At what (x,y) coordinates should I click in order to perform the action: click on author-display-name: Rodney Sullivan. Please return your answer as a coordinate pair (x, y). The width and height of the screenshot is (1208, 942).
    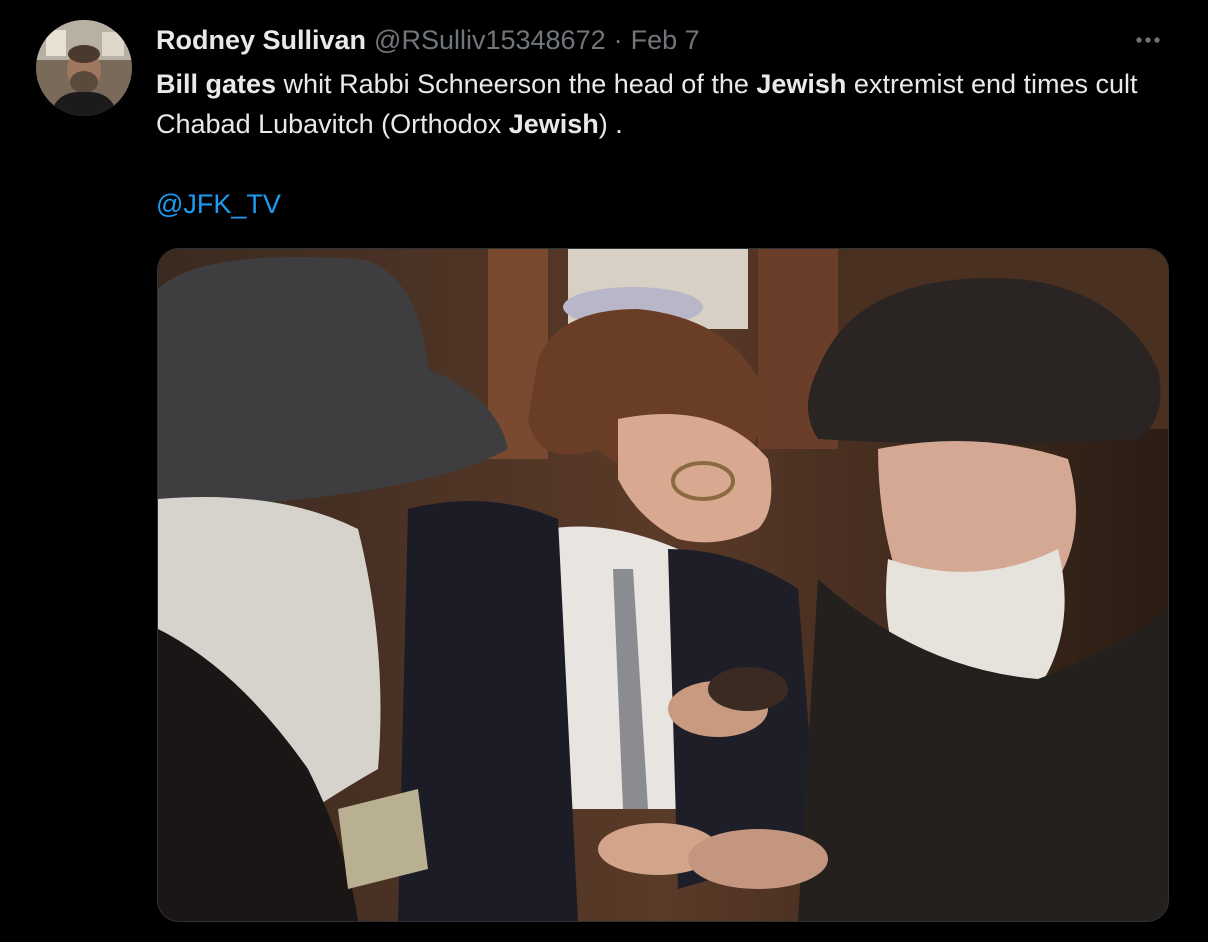
    Looking at the image, I should click on (261, 40).